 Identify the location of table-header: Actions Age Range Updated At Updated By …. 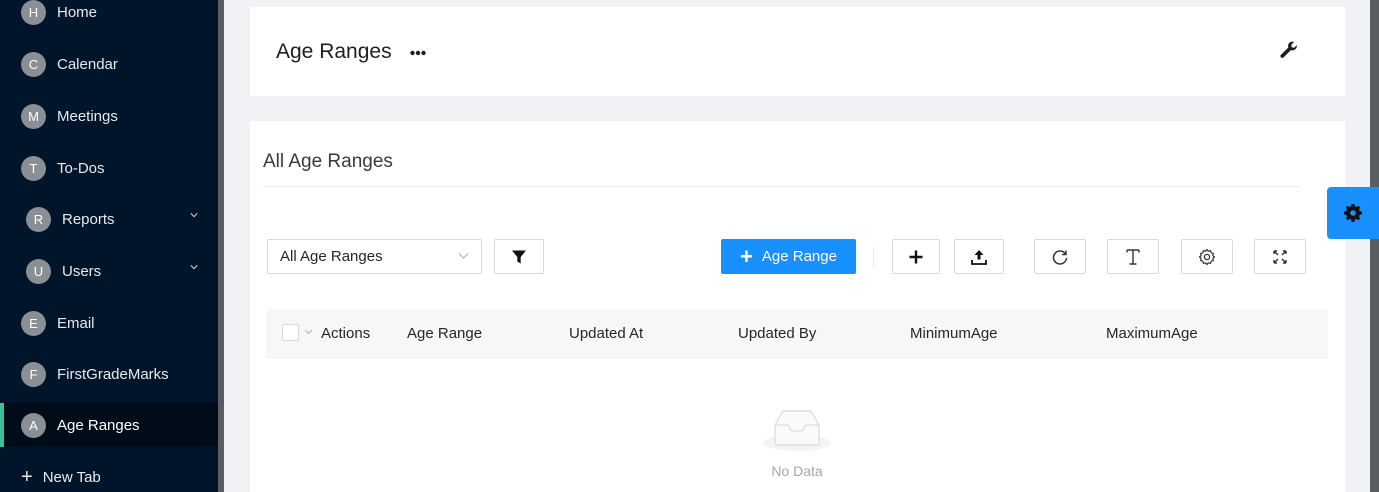
(797, 333).